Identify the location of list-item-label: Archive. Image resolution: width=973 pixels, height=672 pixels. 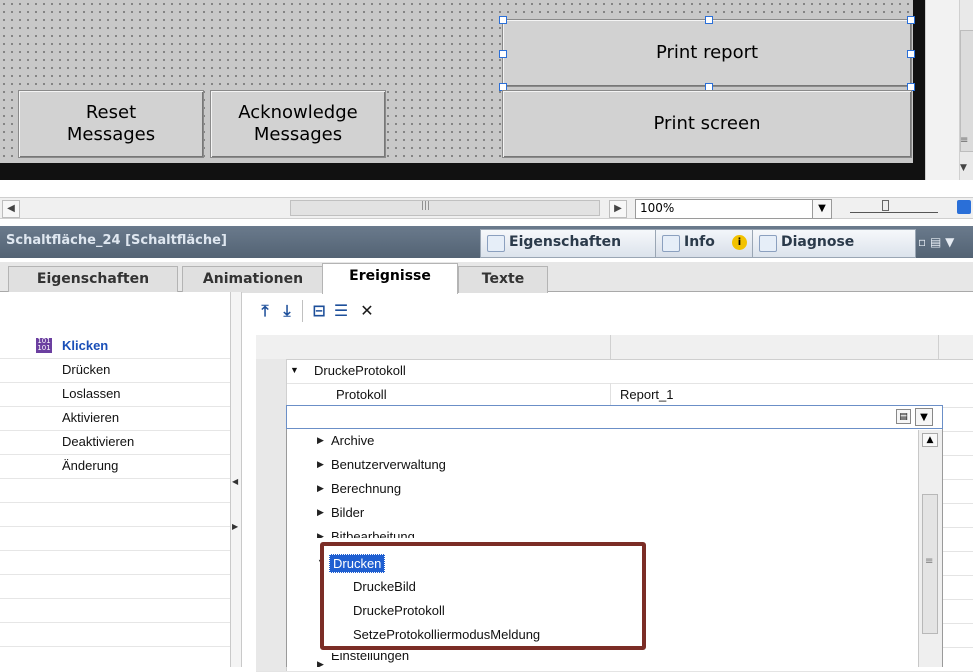
(353, 440).